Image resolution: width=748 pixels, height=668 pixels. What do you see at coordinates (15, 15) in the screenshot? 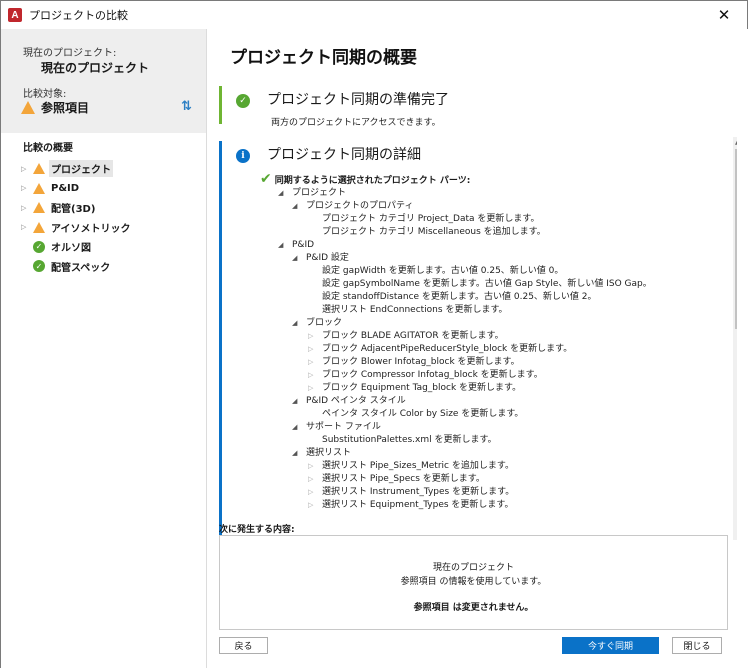
I see `autocad-app-icon: A` at bounding box center [15, 15].